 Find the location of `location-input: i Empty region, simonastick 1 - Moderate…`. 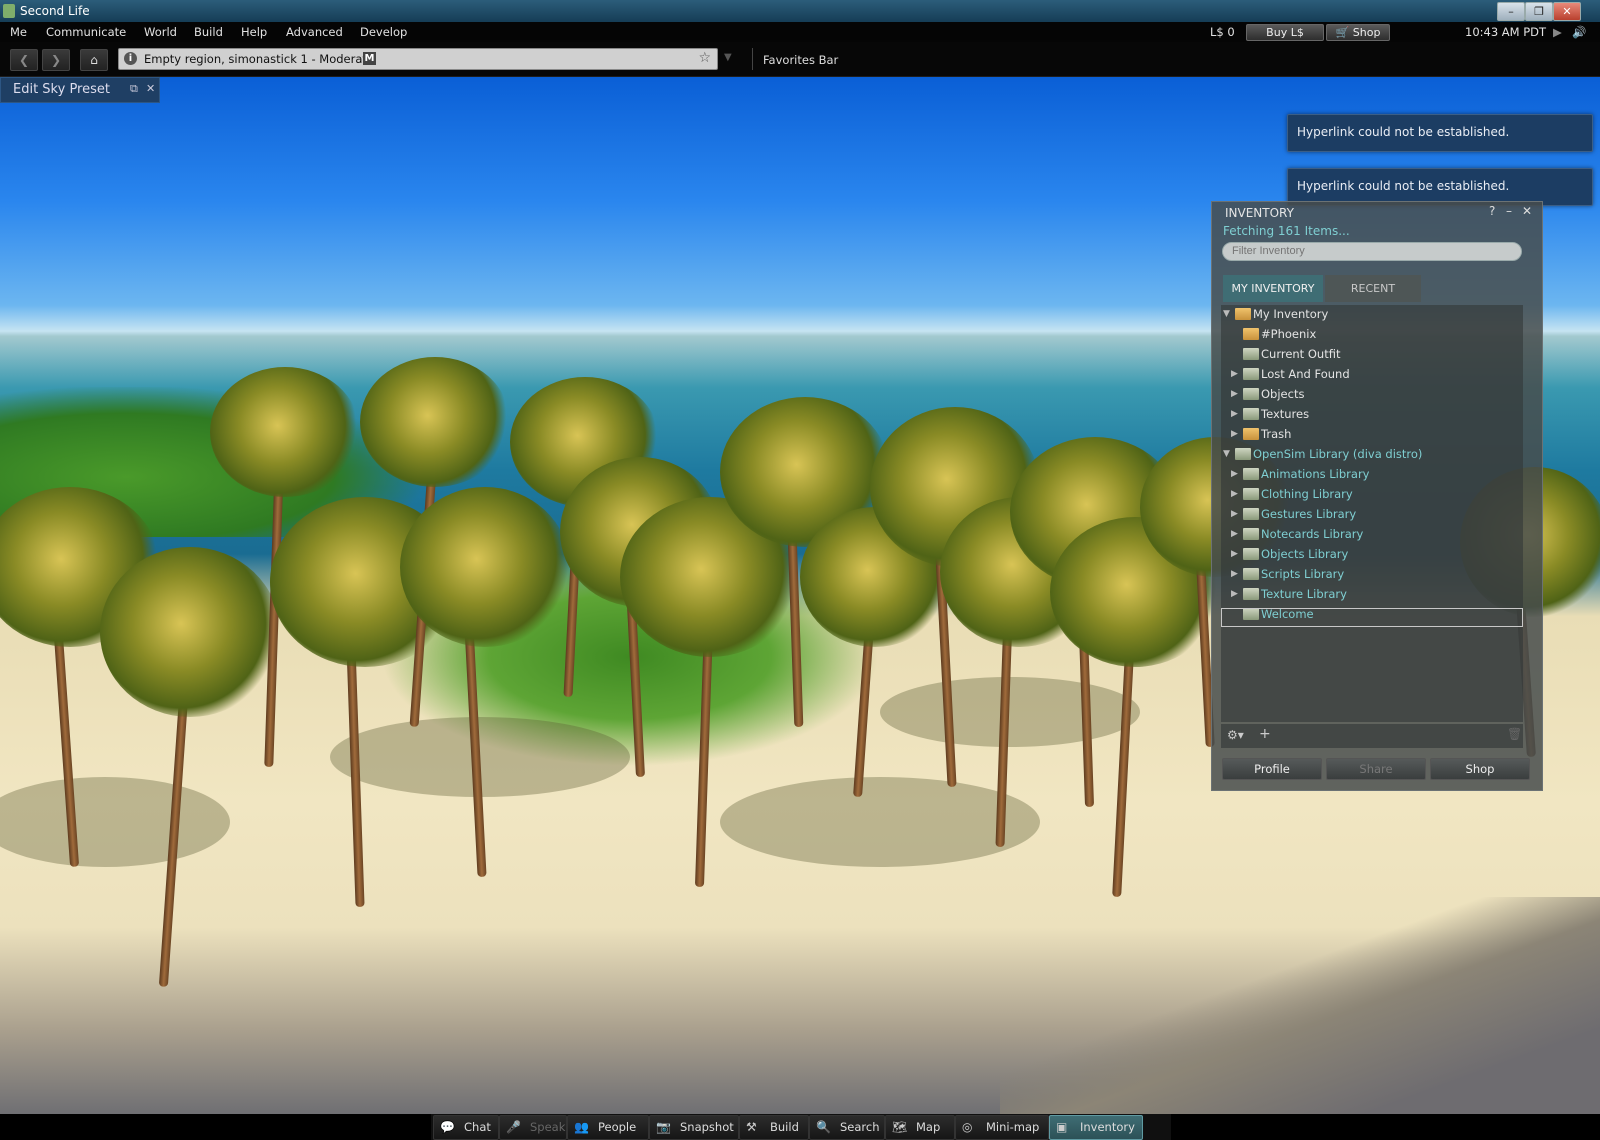

location-input: i Empty region, simonastick 1 - Moderate… is located at coordinates (418, 59).